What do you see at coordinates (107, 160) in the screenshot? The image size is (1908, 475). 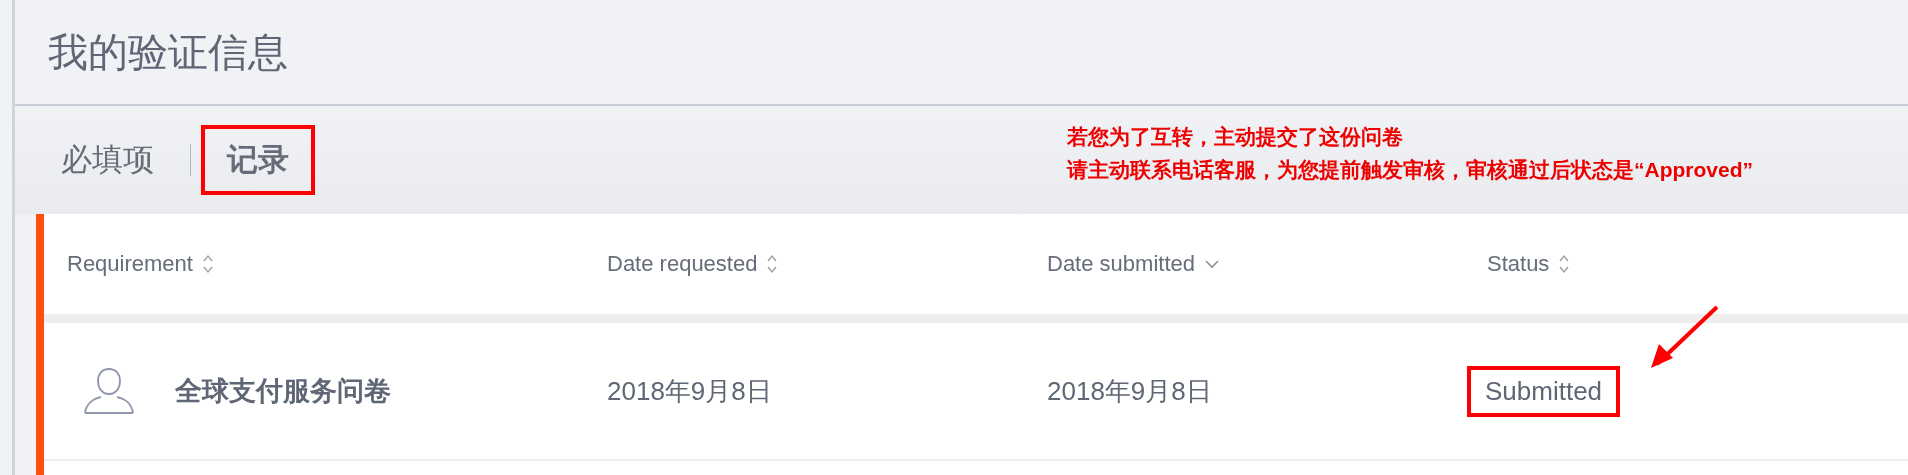 I see `tab: 必填项` at bounding box center [107, 160].